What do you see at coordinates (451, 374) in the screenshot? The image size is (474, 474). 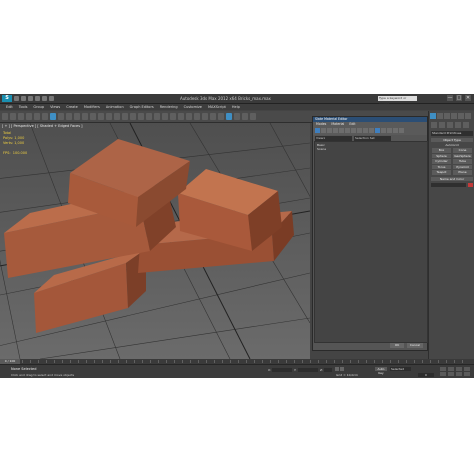 I see `pan-view-icon` at bounding box center [451, 374].